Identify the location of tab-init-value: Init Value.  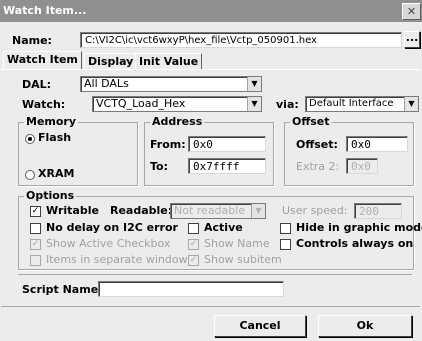
(169, 61).